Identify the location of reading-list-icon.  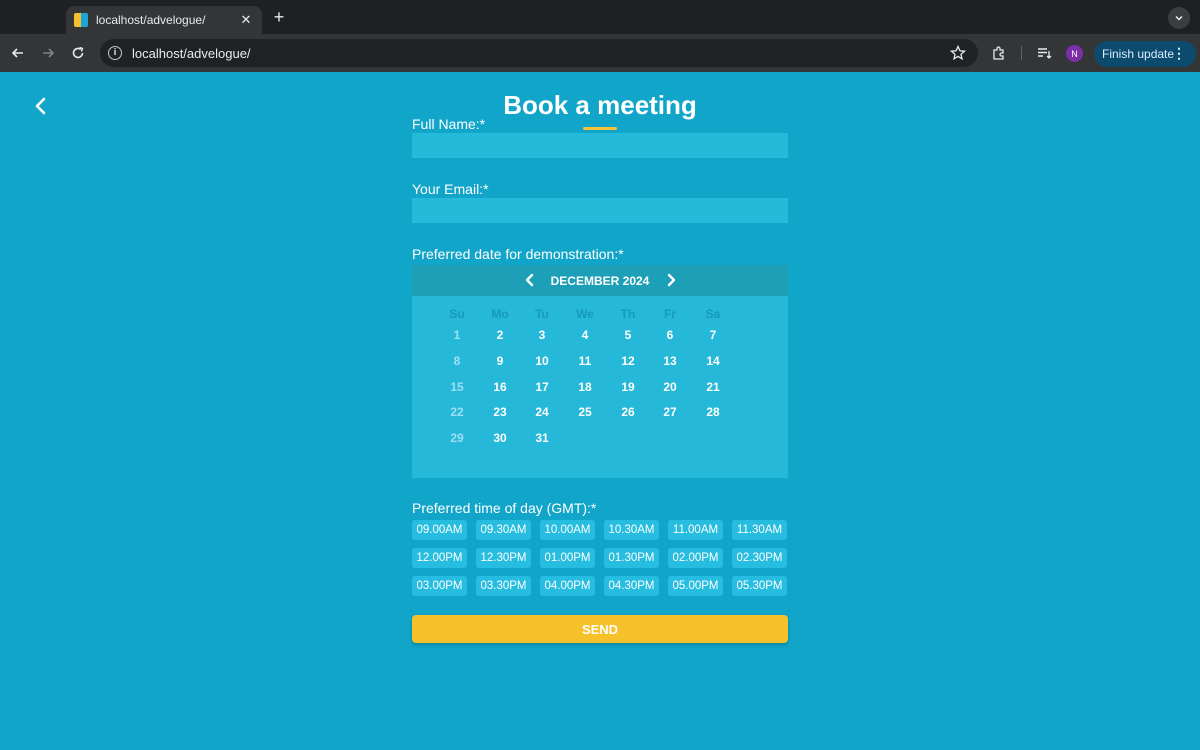
(1044, 53).